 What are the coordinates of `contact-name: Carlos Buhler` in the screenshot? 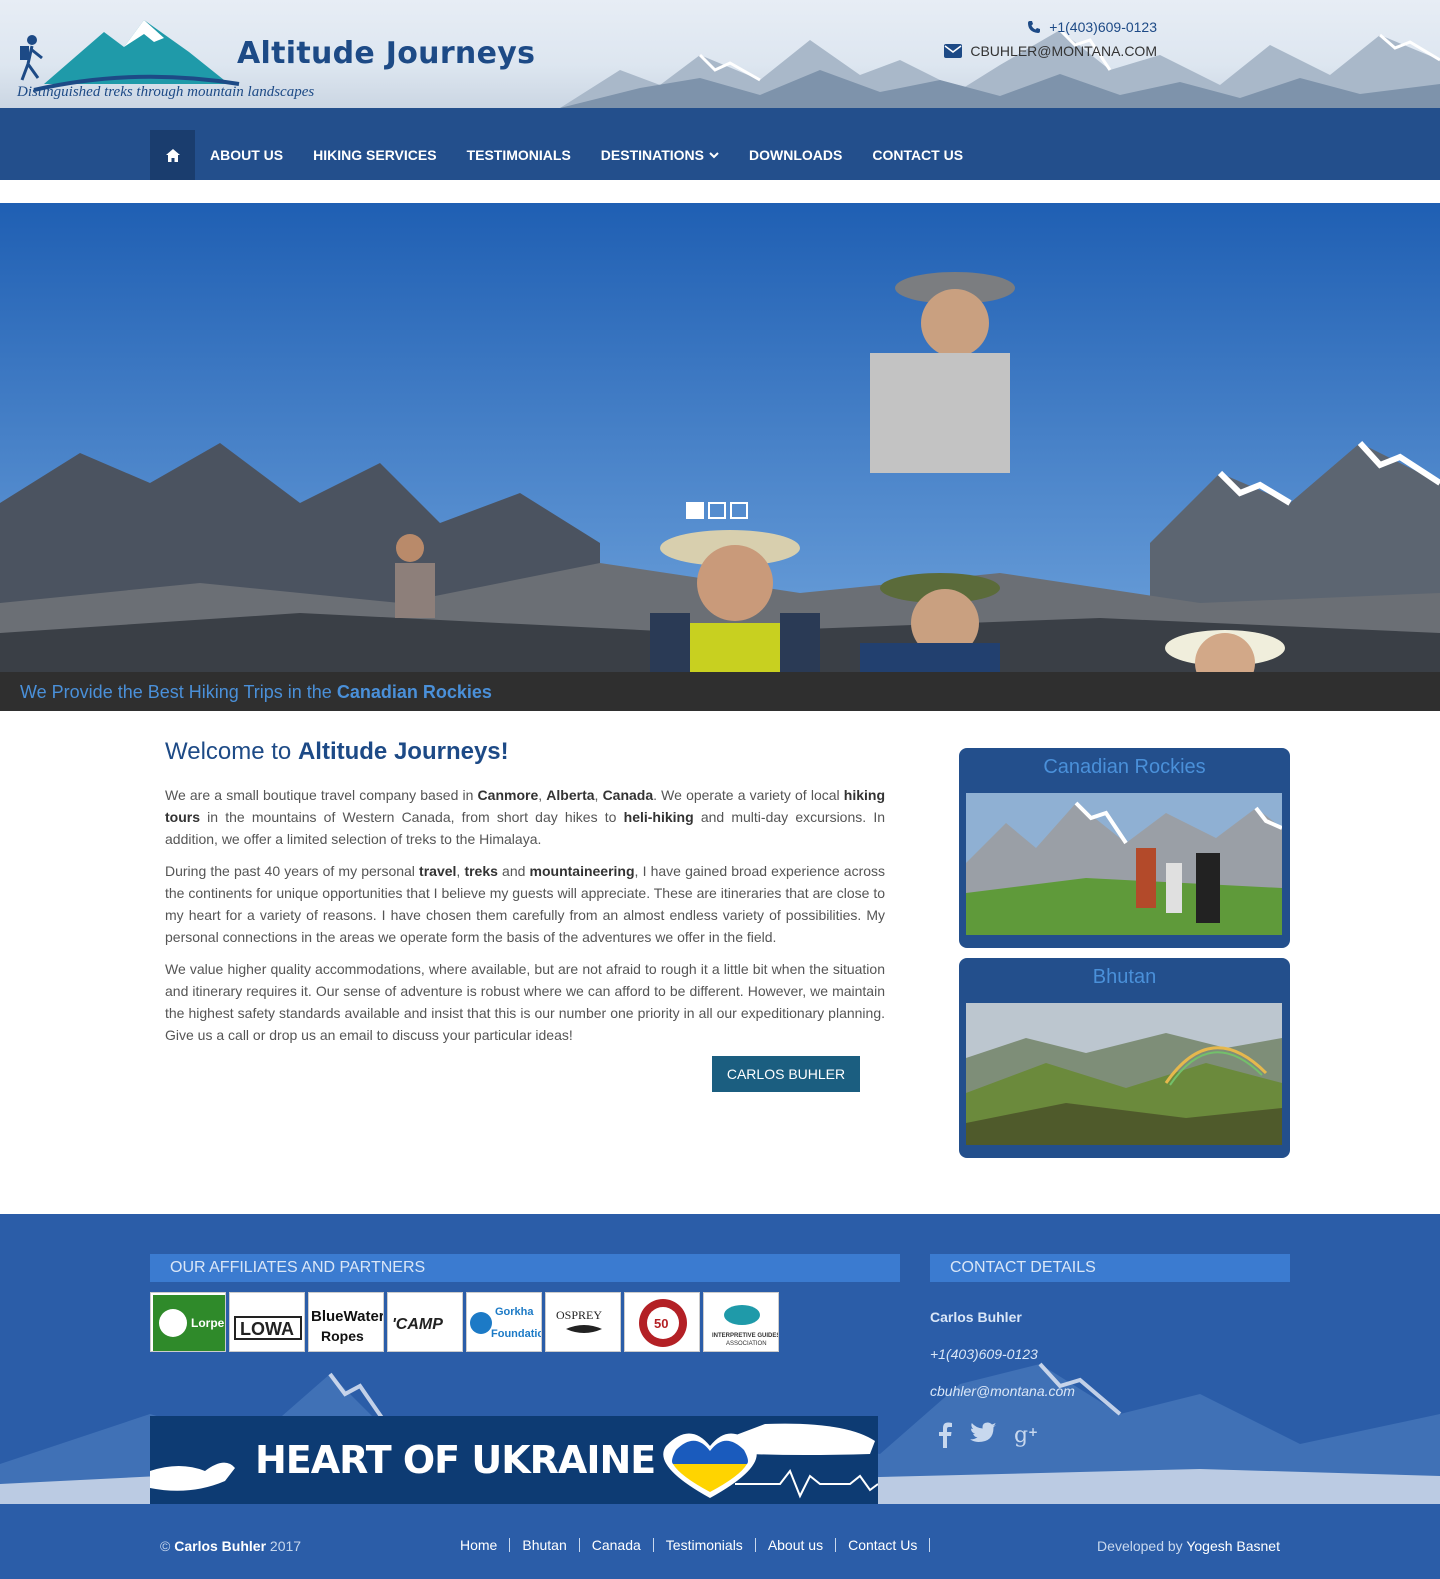 It's located at (976, 1317).